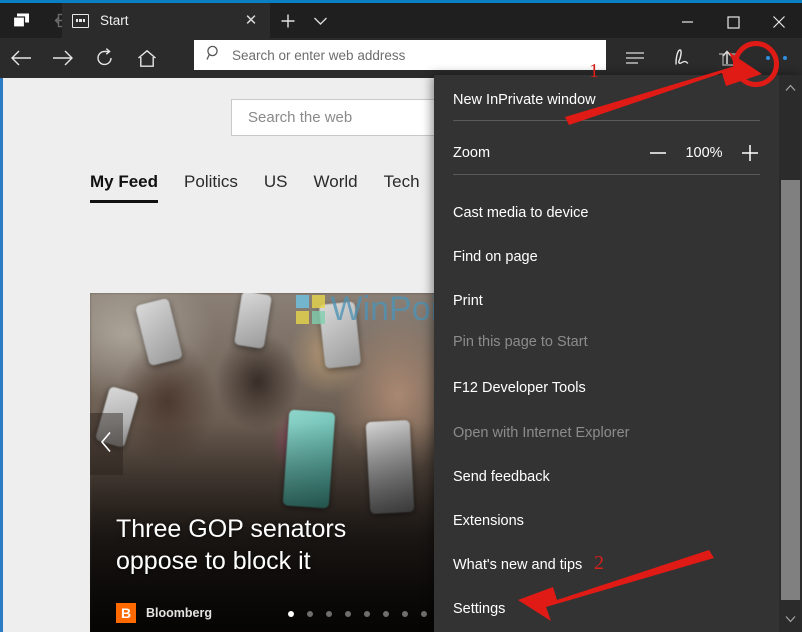 Image resolution: width=802 pixels, height=632 pixels. I want to click on address-bar: Search or enter web address, so click(400, 55).